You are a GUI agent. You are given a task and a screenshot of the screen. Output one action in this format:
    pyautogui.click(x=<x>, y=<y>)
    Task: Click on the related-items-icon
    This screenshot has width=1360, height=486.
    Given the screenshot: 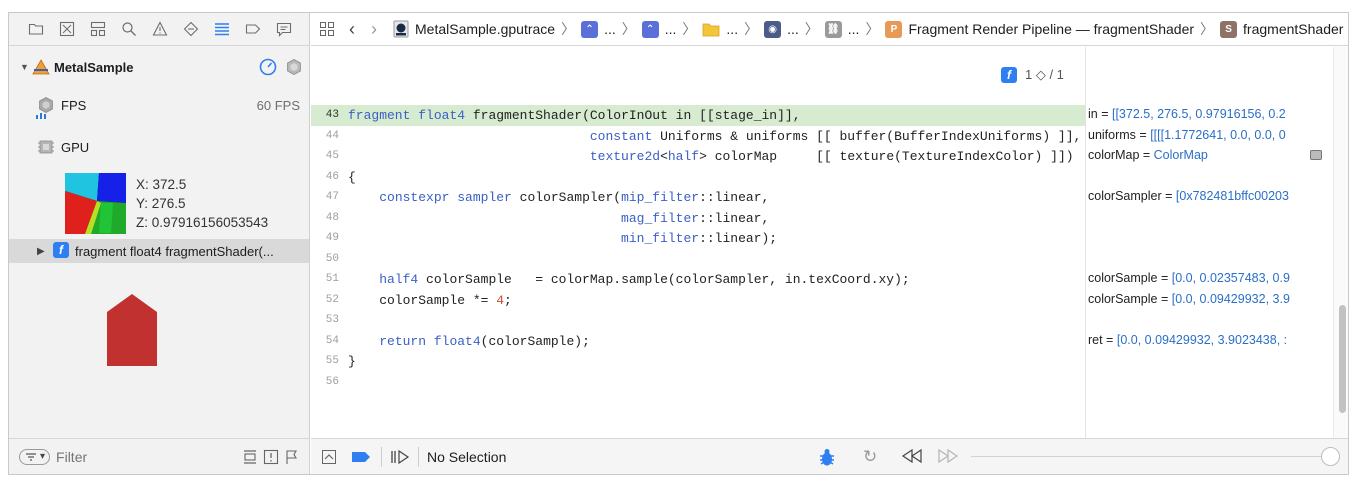 What is the action you would take?
    pyautogui.click(x=327, y=29)
    